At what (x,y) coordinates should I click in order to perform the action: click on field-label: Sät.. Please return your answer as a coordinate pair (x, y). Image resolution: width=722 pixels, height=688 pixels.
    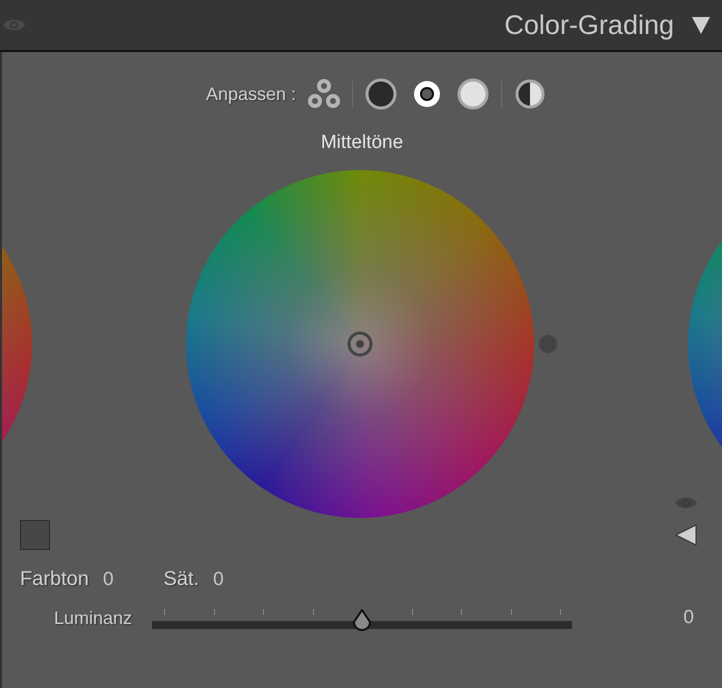
    Looking at the image, I should click on (182, 579).